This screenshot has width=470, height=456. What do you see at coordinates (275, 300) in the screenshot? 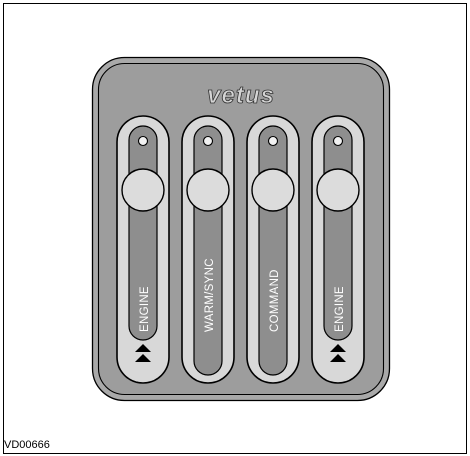
I see `button-label: COMMAND` at bounding box center [275, 300].